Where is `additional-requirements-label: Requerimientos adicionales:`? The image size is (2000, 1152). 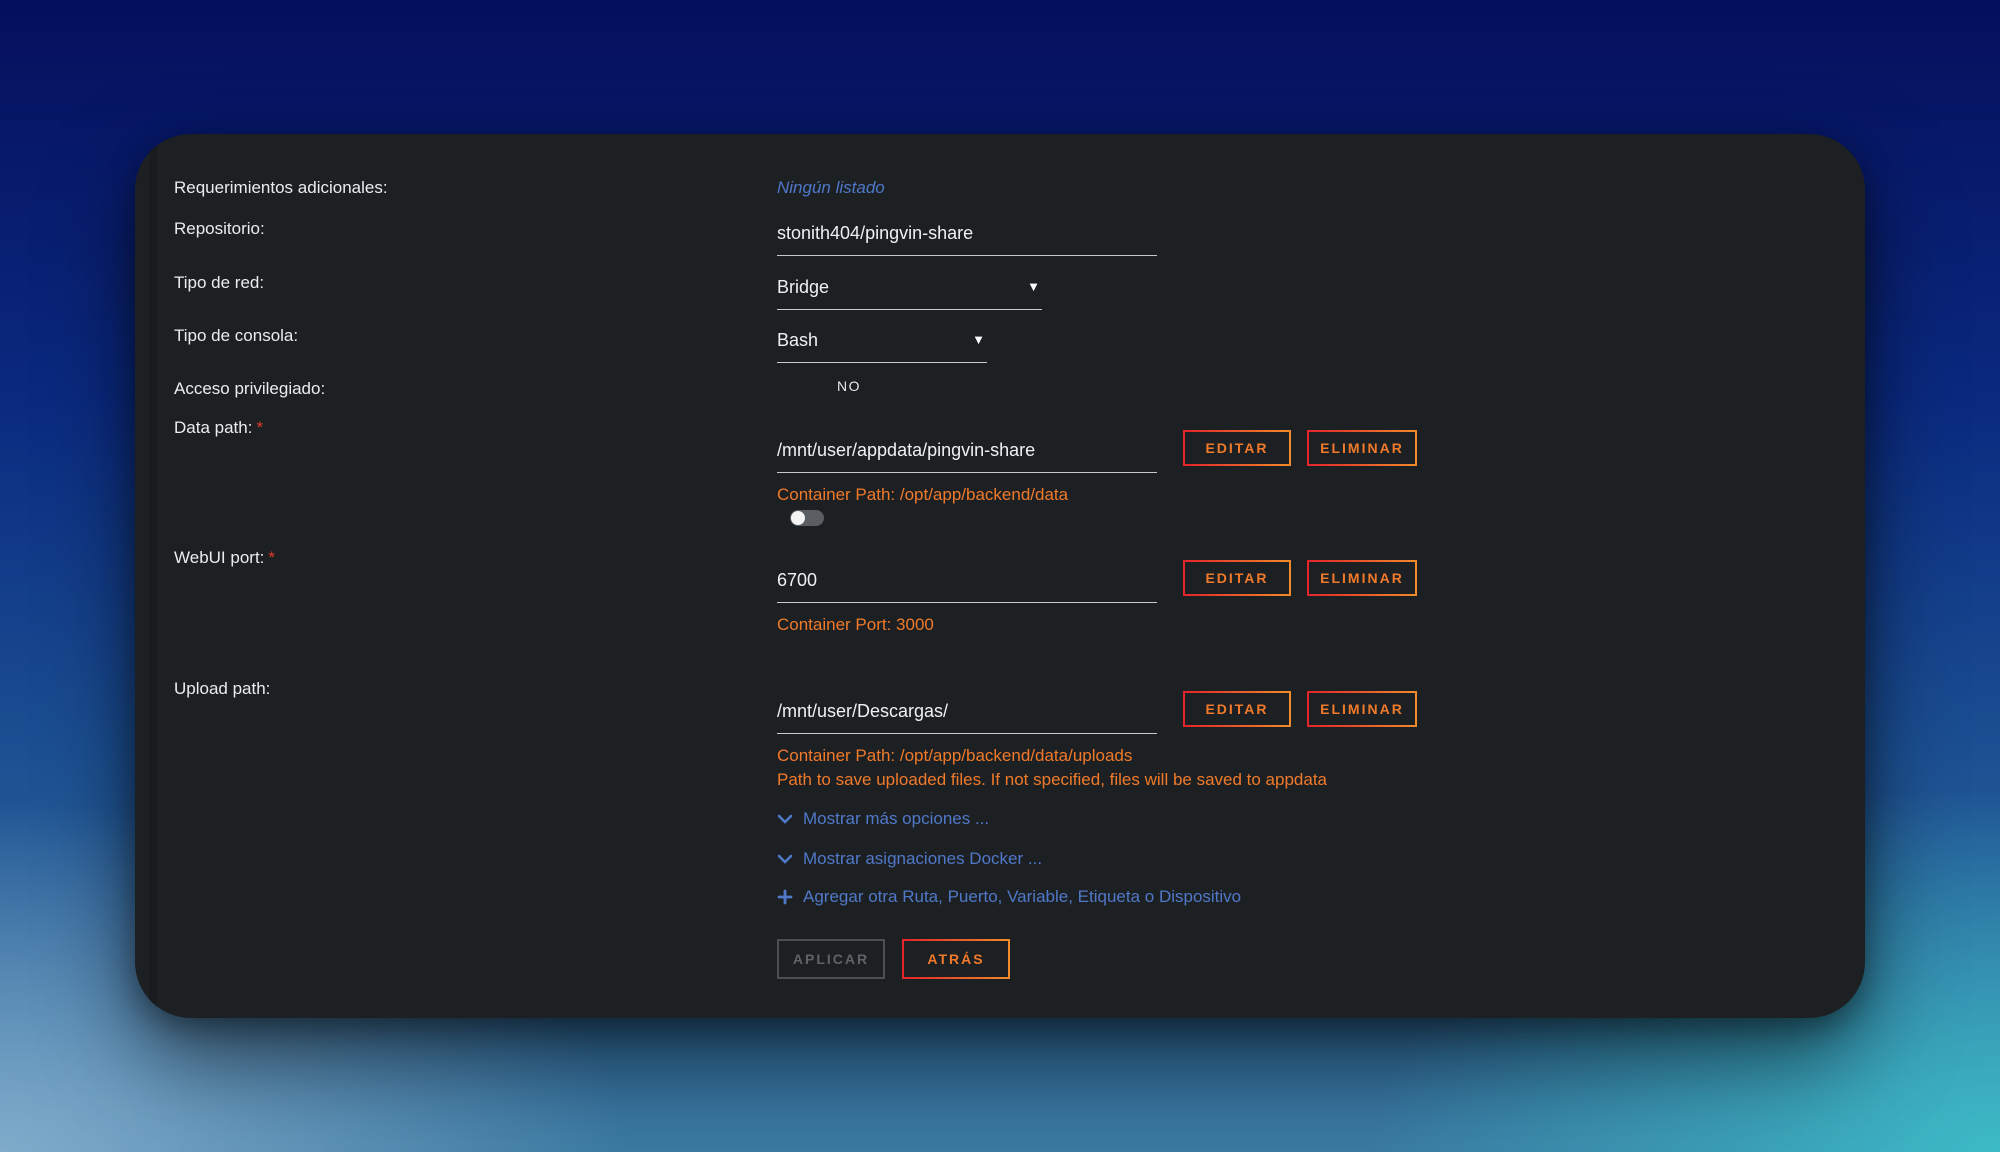
additional-requirements-label: Requerimientos adicionales: is located at coordinates (281, 187).